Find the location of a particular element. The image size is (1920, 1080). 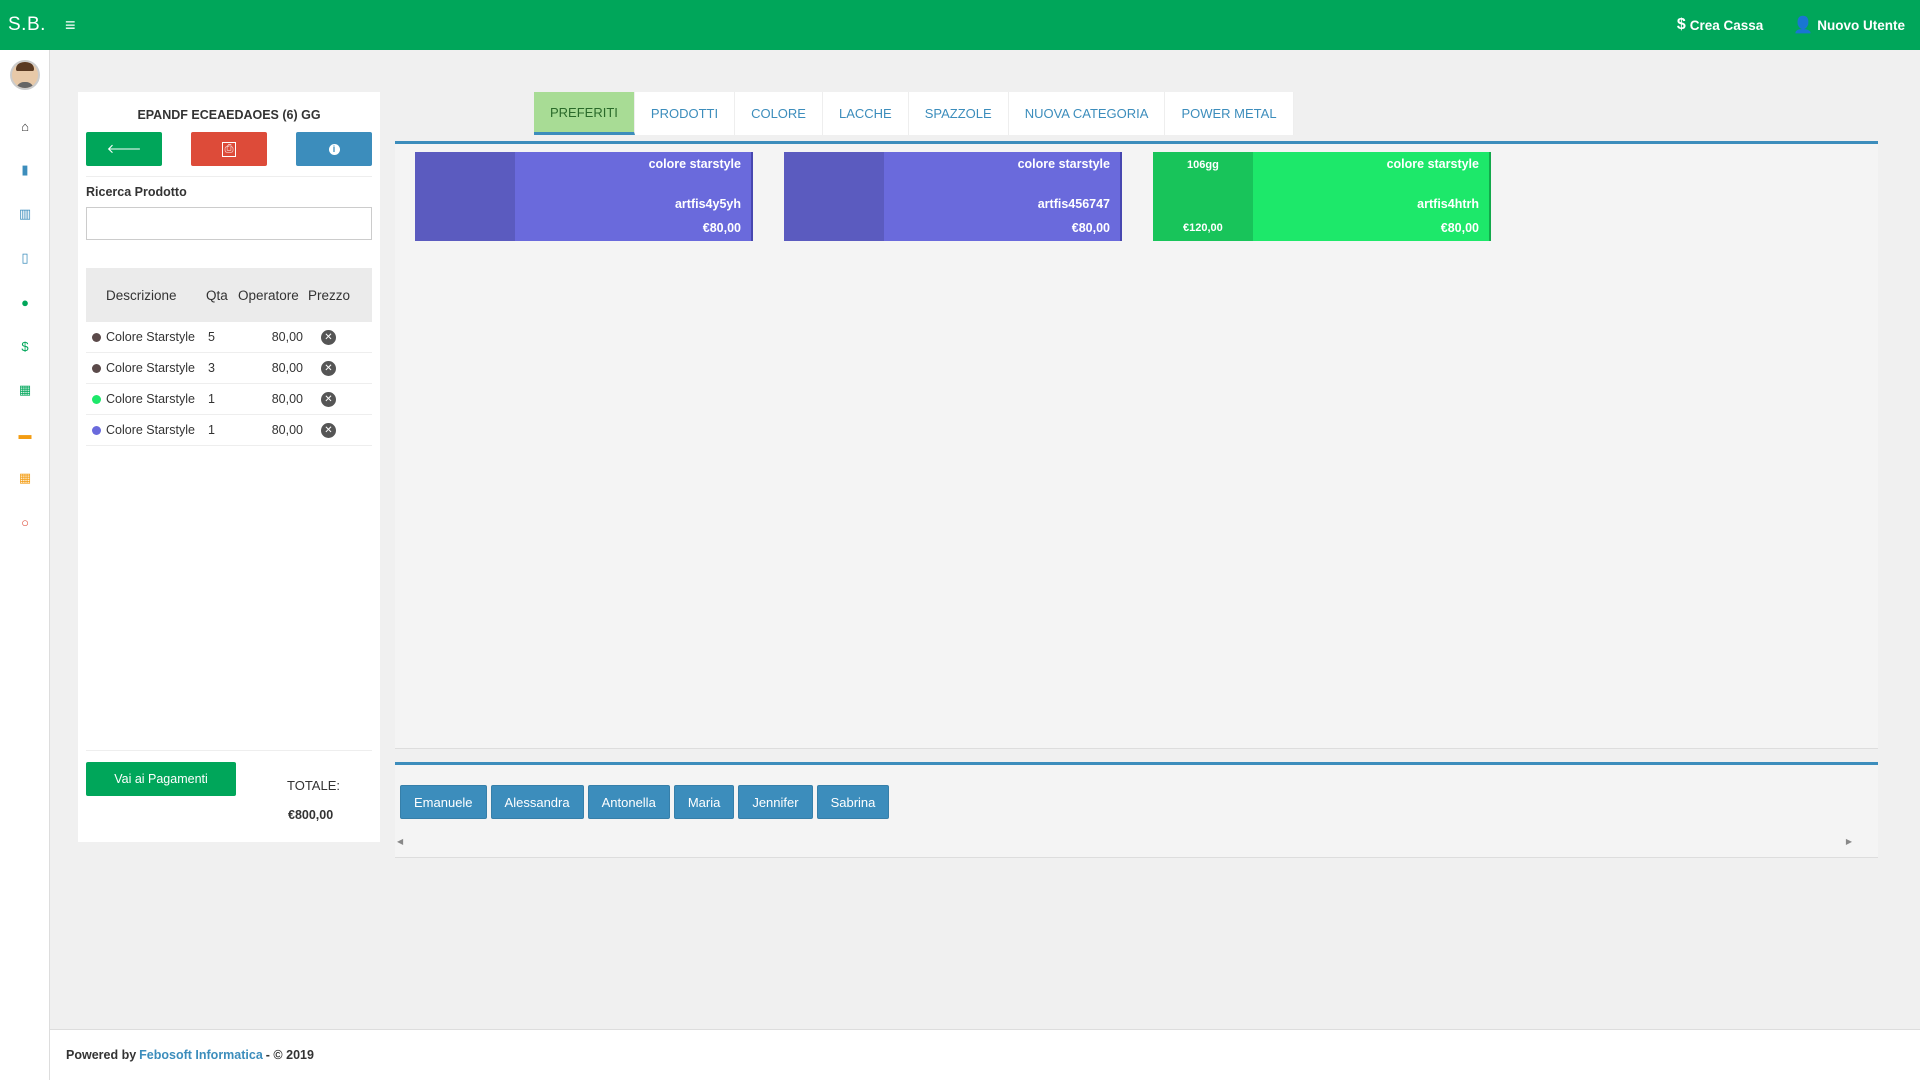

row-qta: 5 is located at coordinates (211, 337).